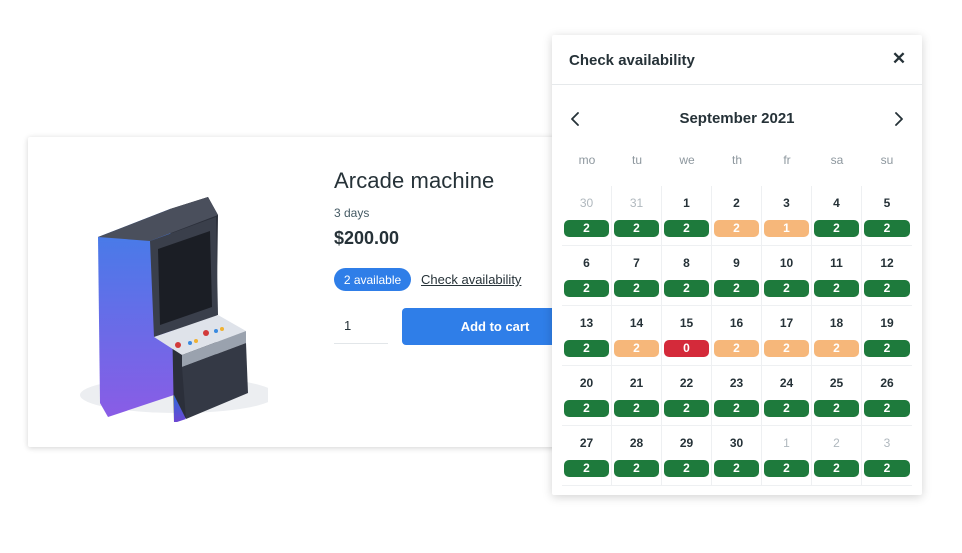 This screenshot has width=962, height=553. What do you see at coordinates (837, 336) in the screenshot?
I see `calendar-day: 18 2` at bounding box center [837, 336].